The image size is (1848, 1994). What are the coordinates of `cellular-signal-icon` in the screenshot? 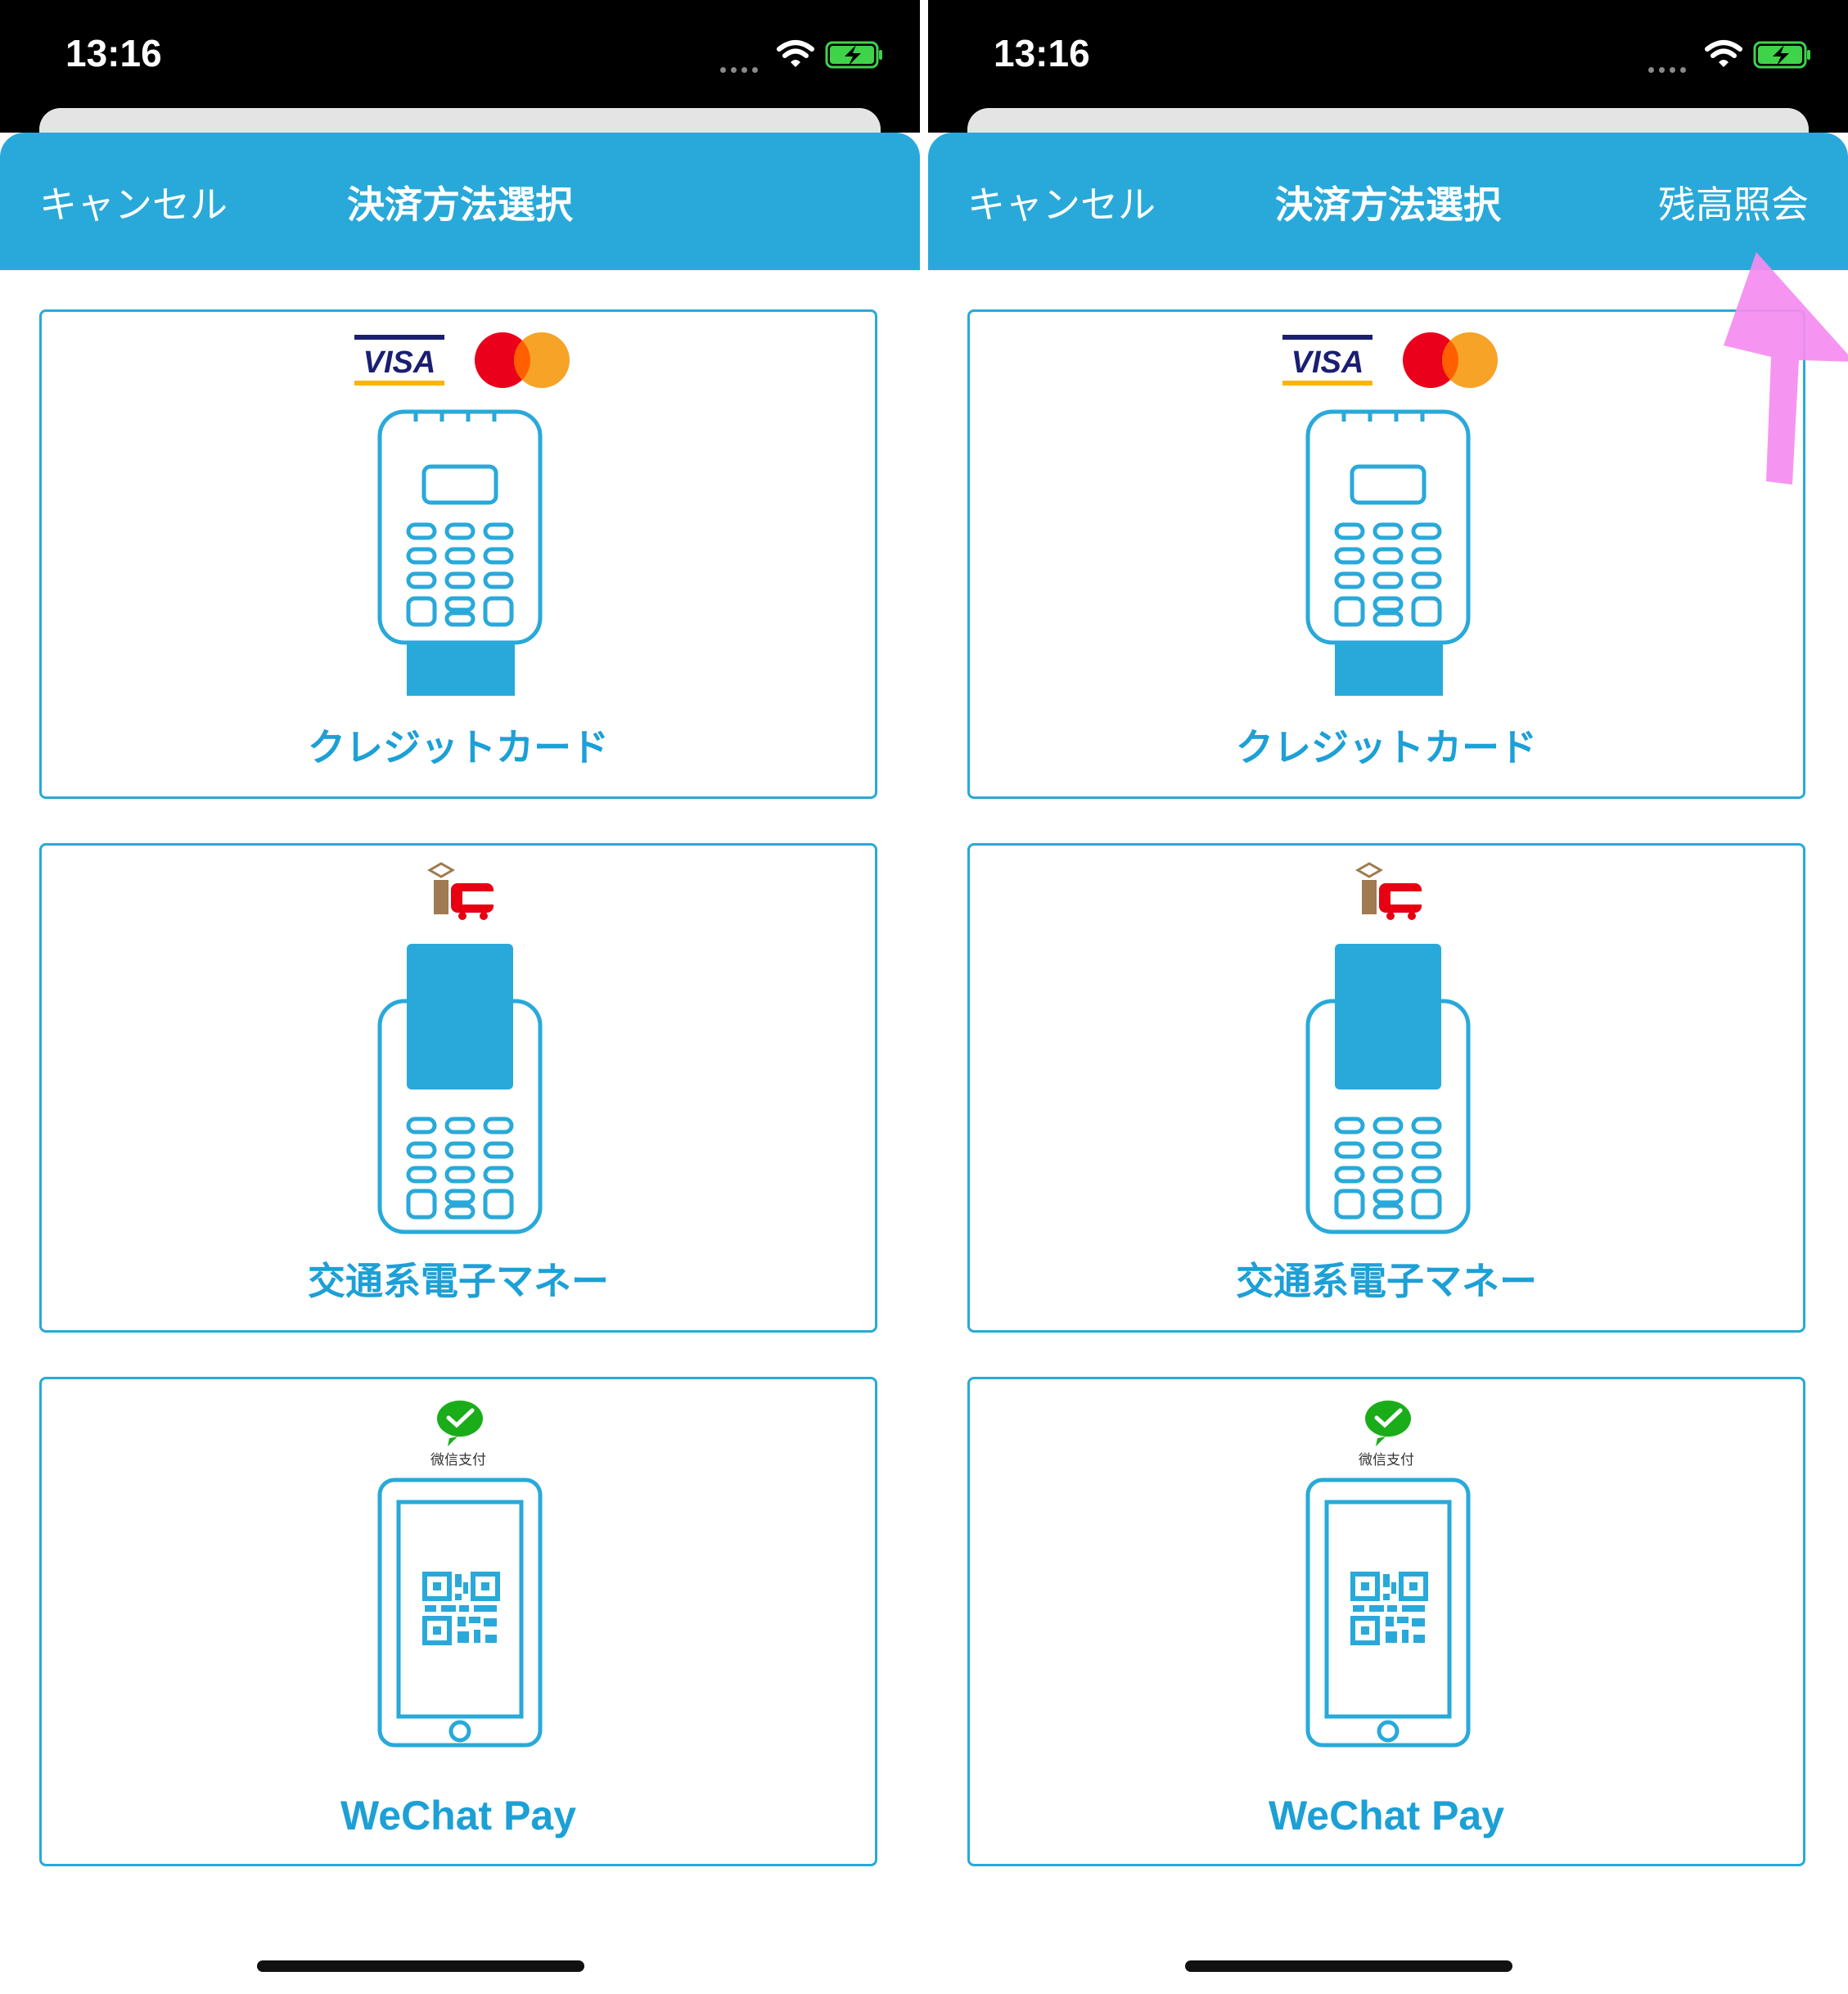 It's located at (743, 67).